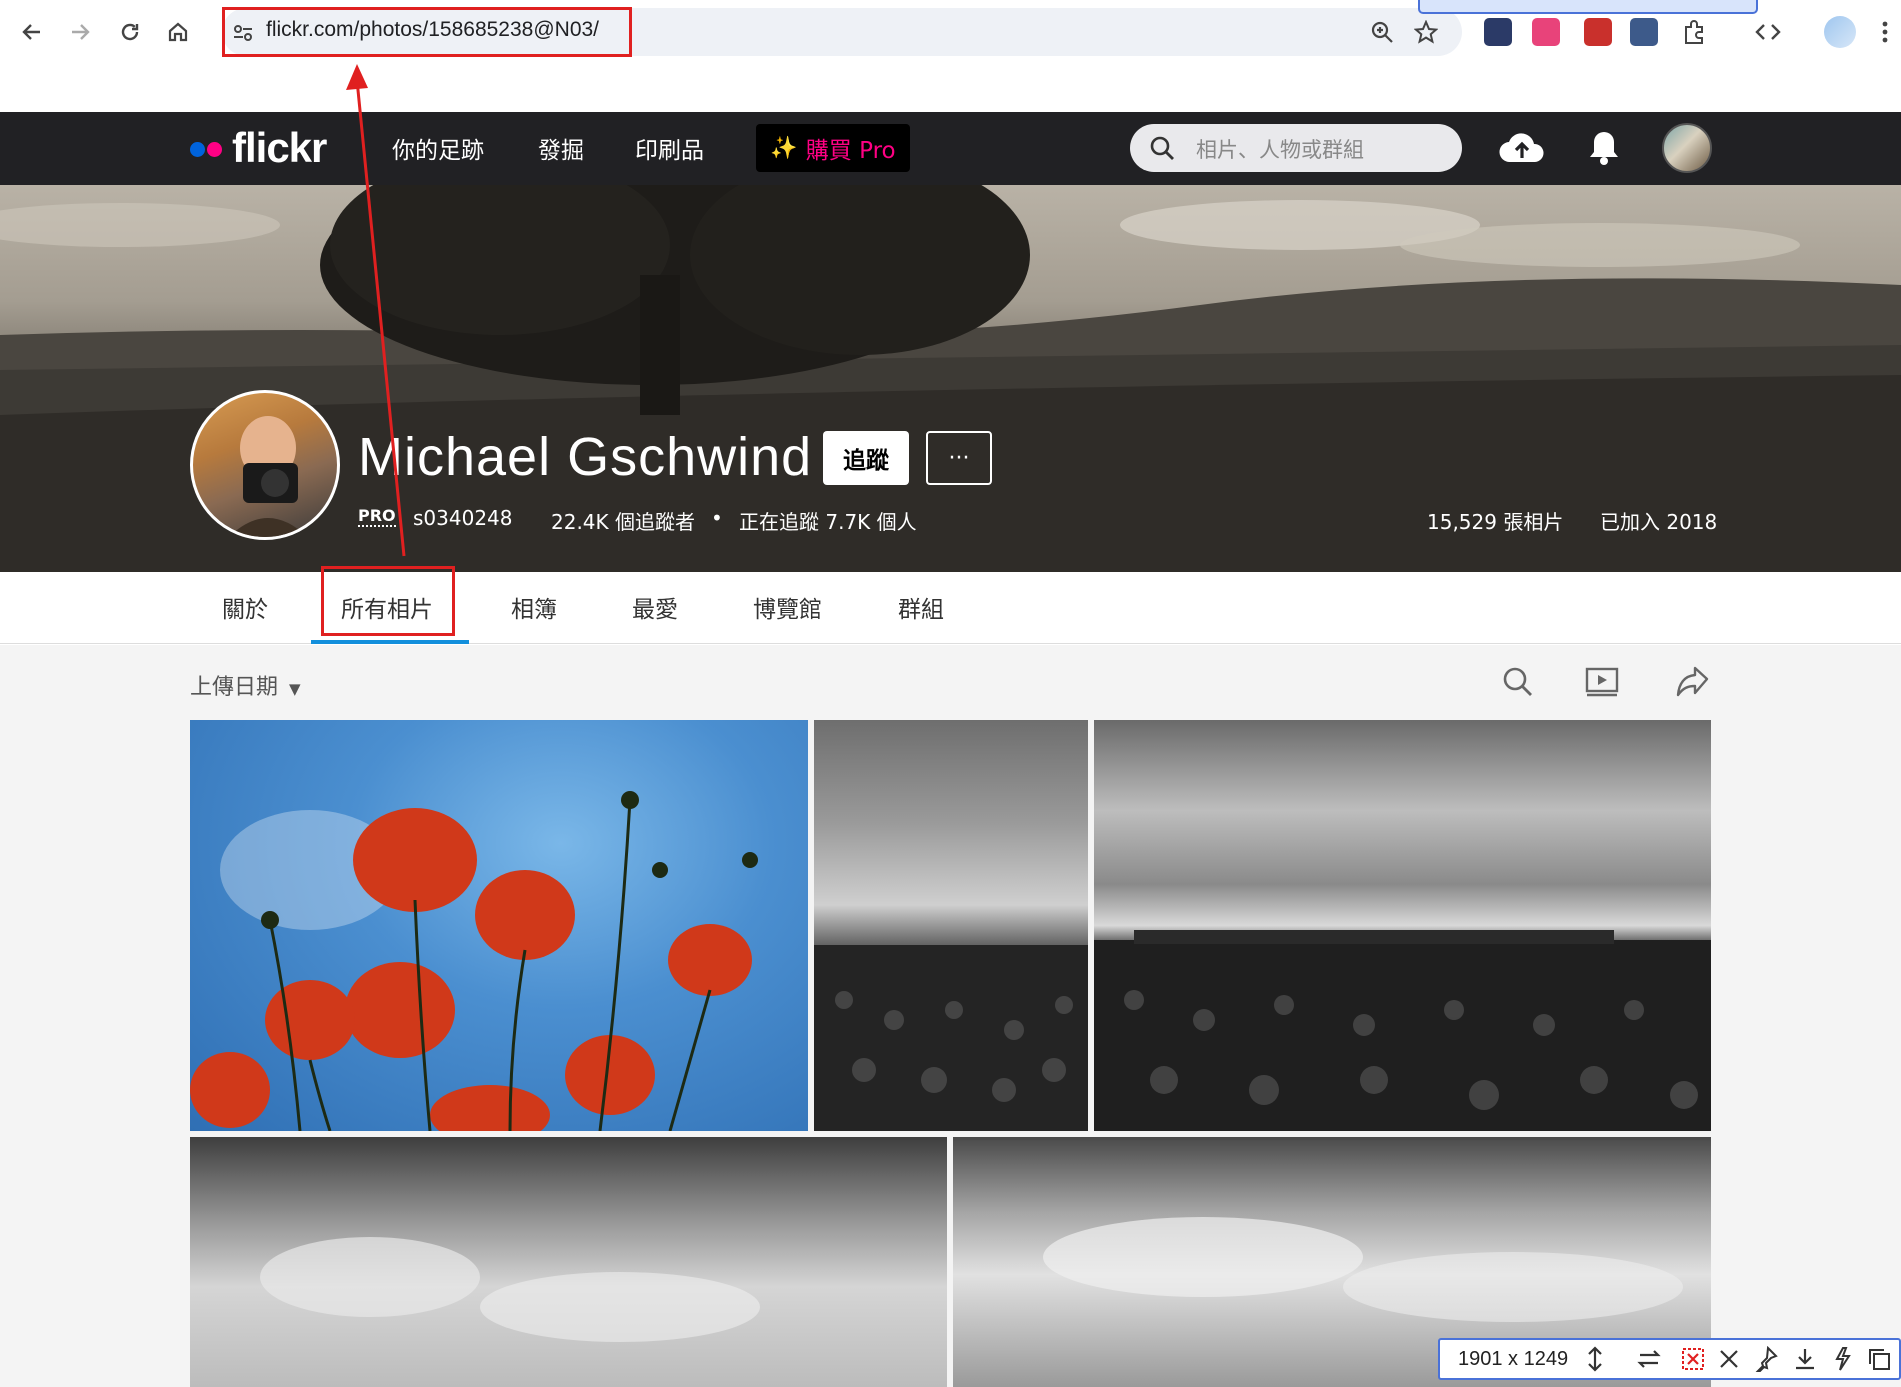  I want to click on swap-icon, so click(1649, 1359).